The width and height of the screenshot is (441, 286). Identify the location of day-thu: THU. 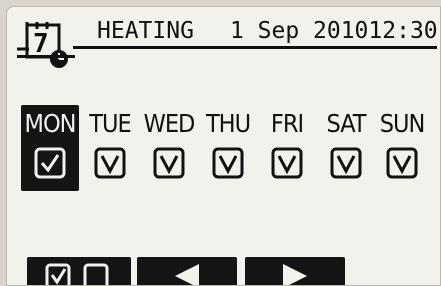
(228, 148).